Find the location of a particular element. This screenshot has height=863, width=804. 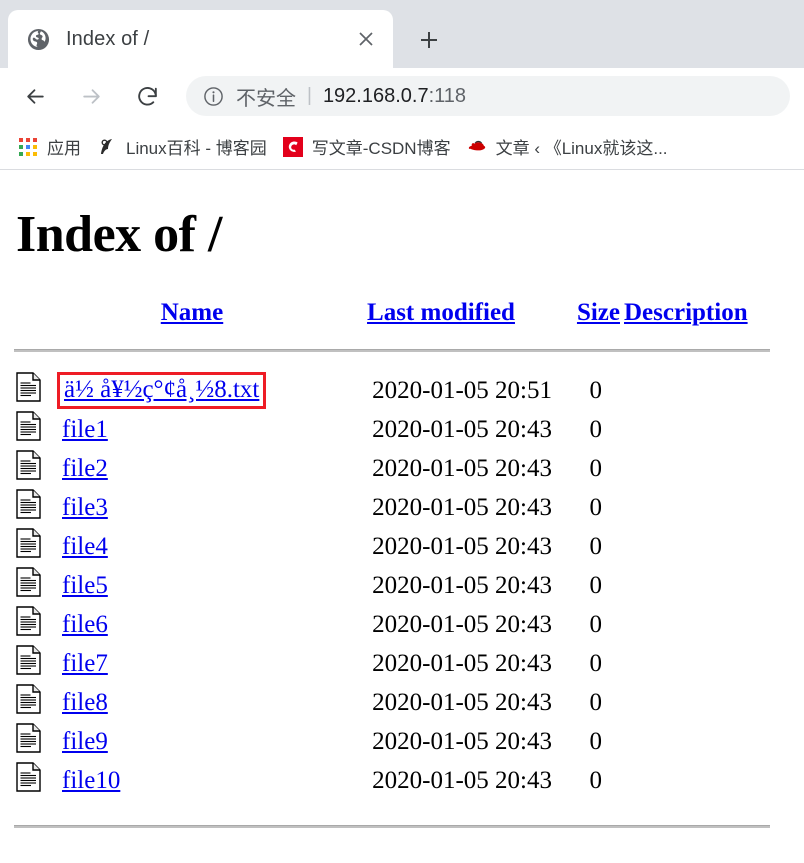

sort-by-name-link: Name is located at coordinates (192, 312).